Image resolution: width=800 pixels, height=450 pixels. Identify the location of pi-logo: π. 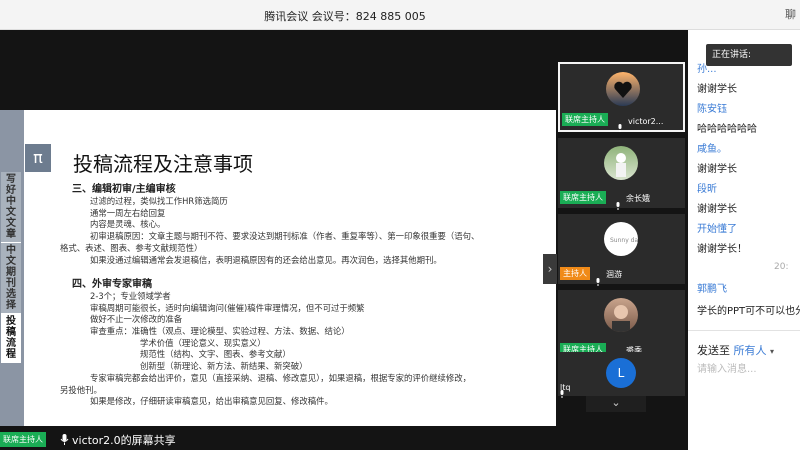
(38, 158).